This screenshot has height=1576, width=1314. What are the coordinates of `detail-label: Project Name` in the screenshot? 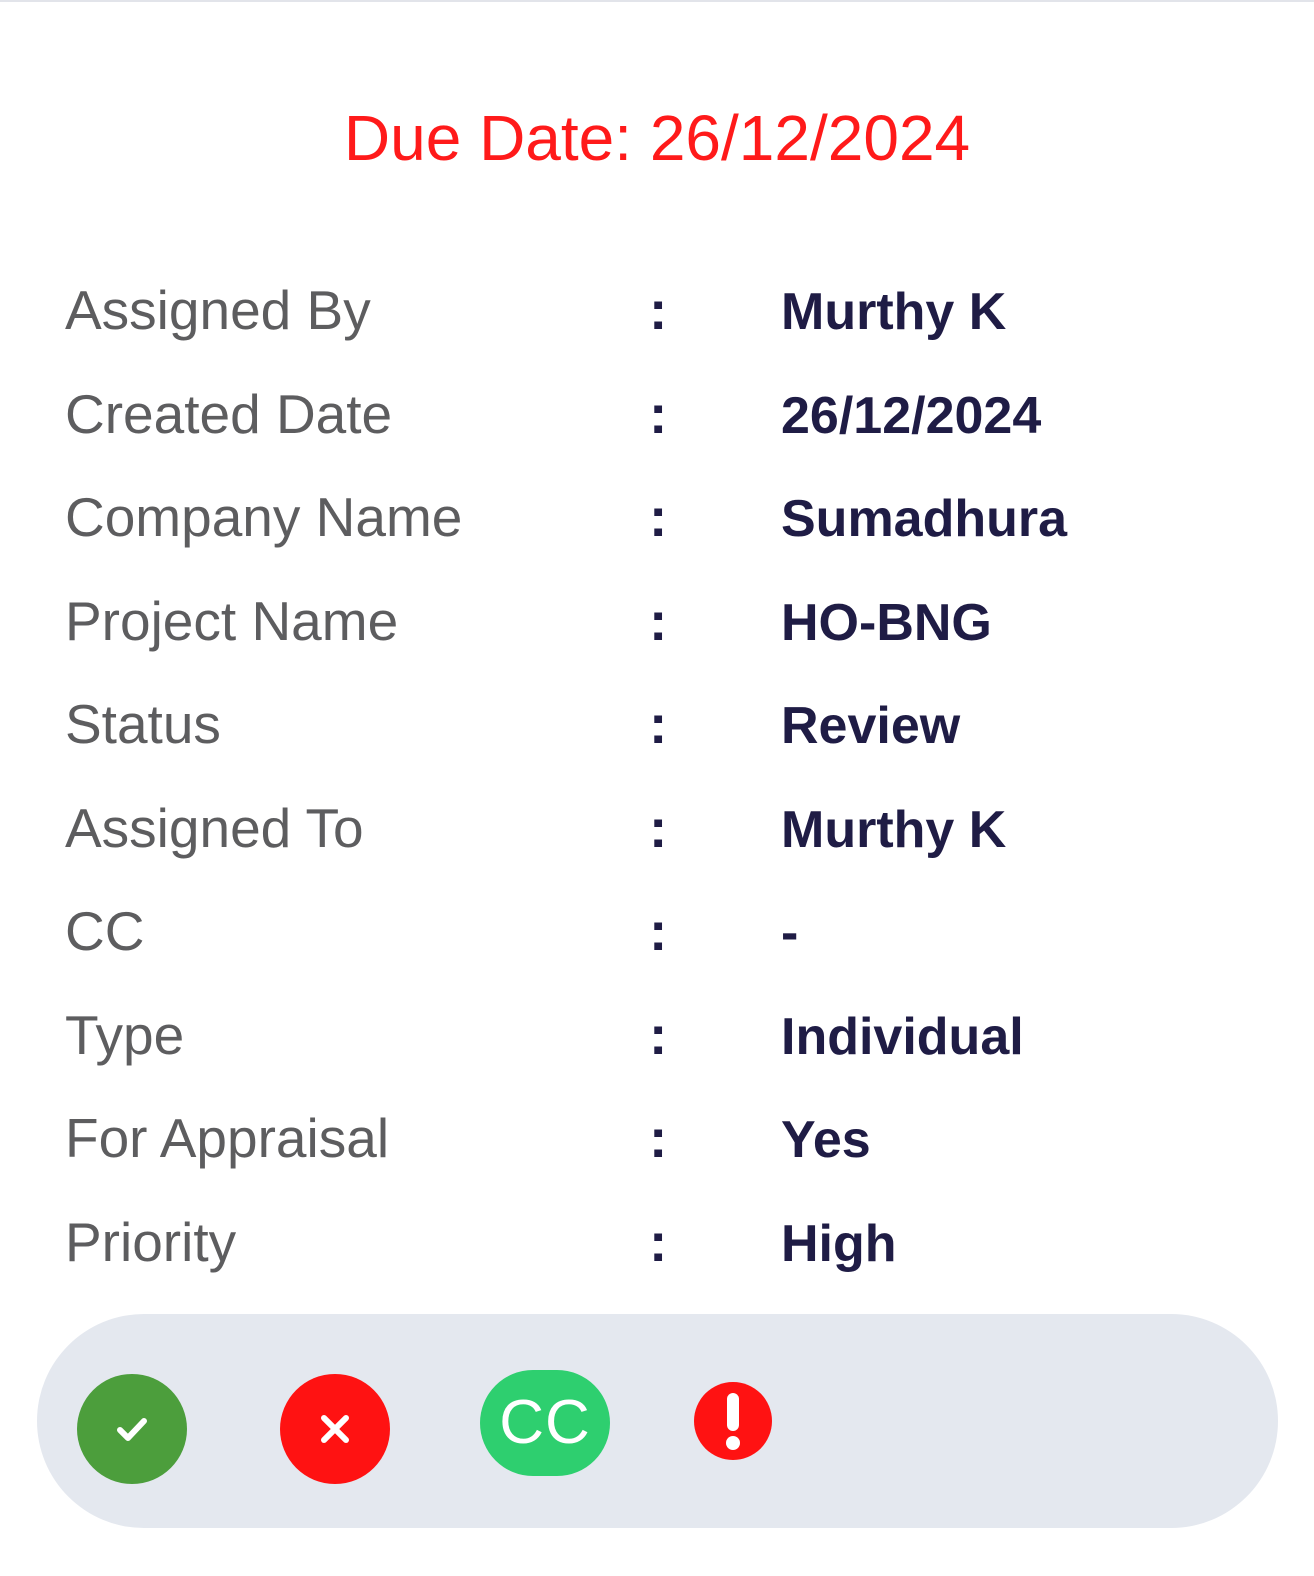 It's located at (232, 620).